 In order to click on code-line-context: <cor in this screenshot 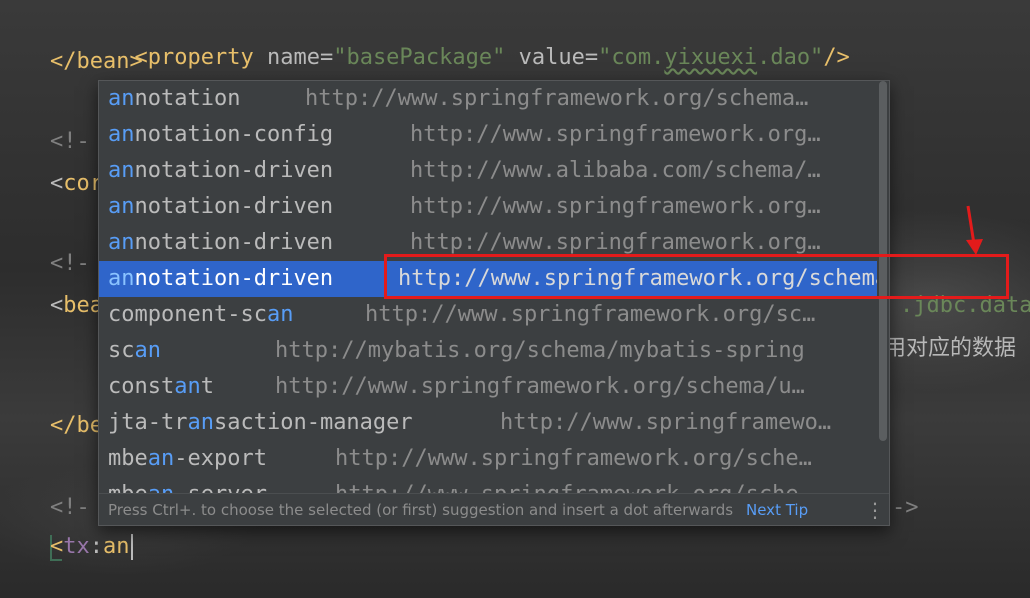, I will do `click(76, 184)`.